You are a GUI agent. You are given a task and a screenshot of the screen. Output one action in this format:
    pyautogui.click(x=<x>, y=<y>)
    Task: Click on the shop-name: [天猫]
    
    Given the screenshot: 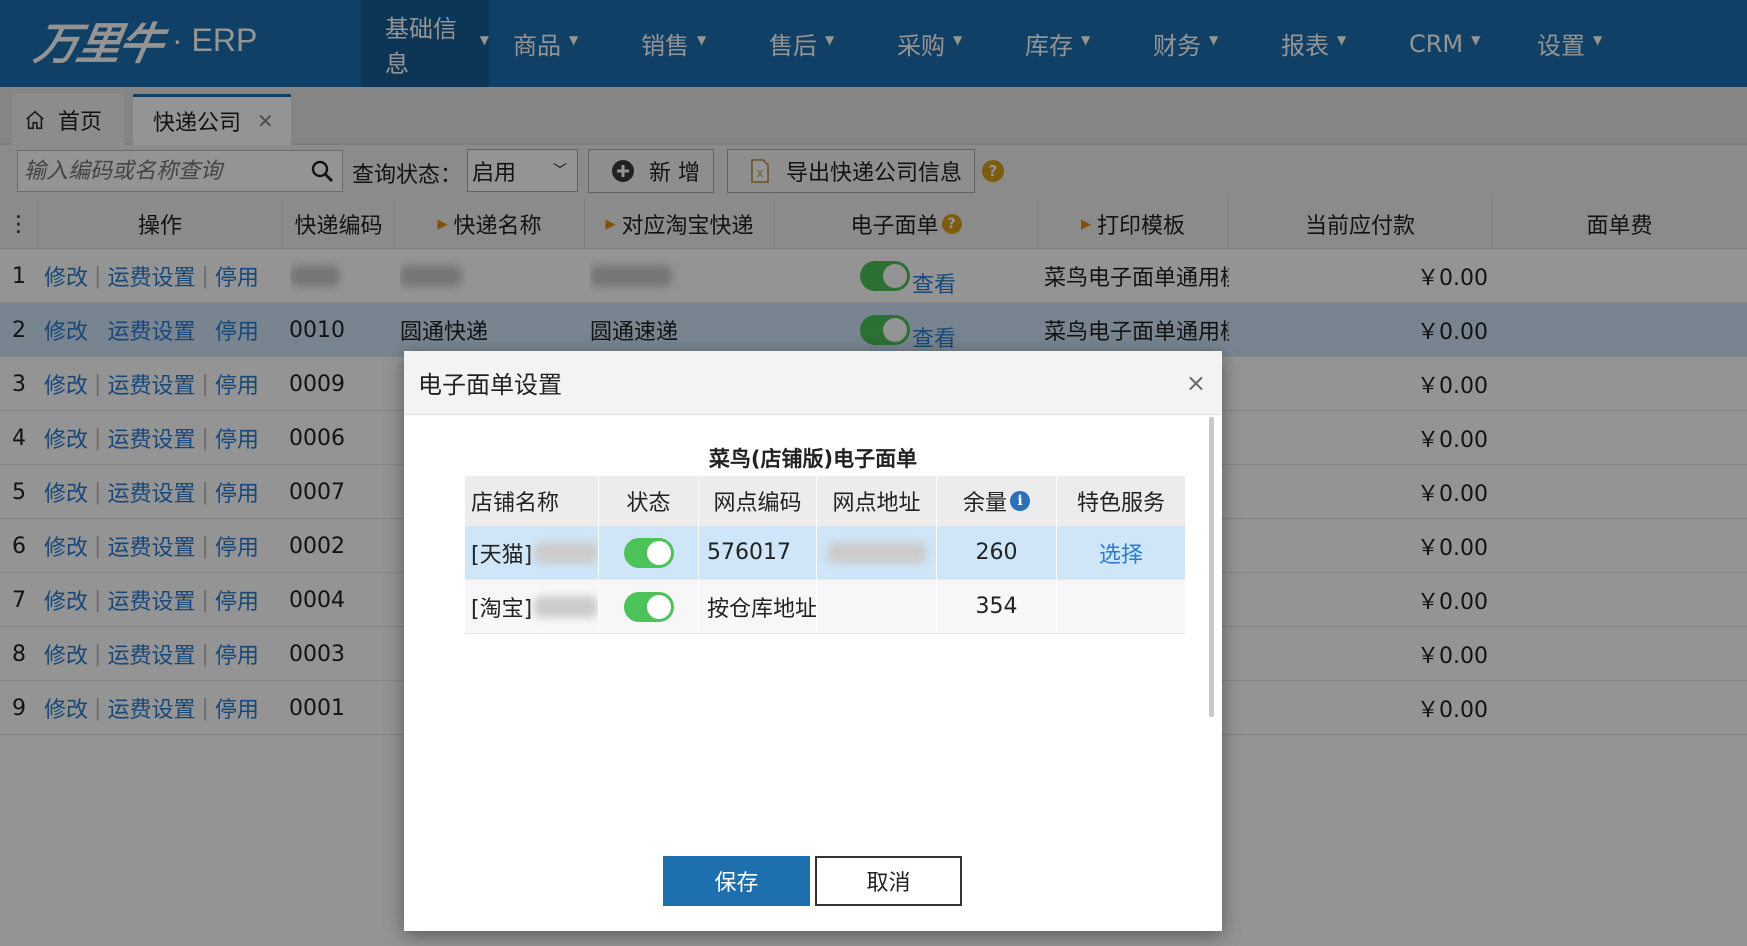 What is the action you would take?
    pyautogui.click(x=502, y=555)
    